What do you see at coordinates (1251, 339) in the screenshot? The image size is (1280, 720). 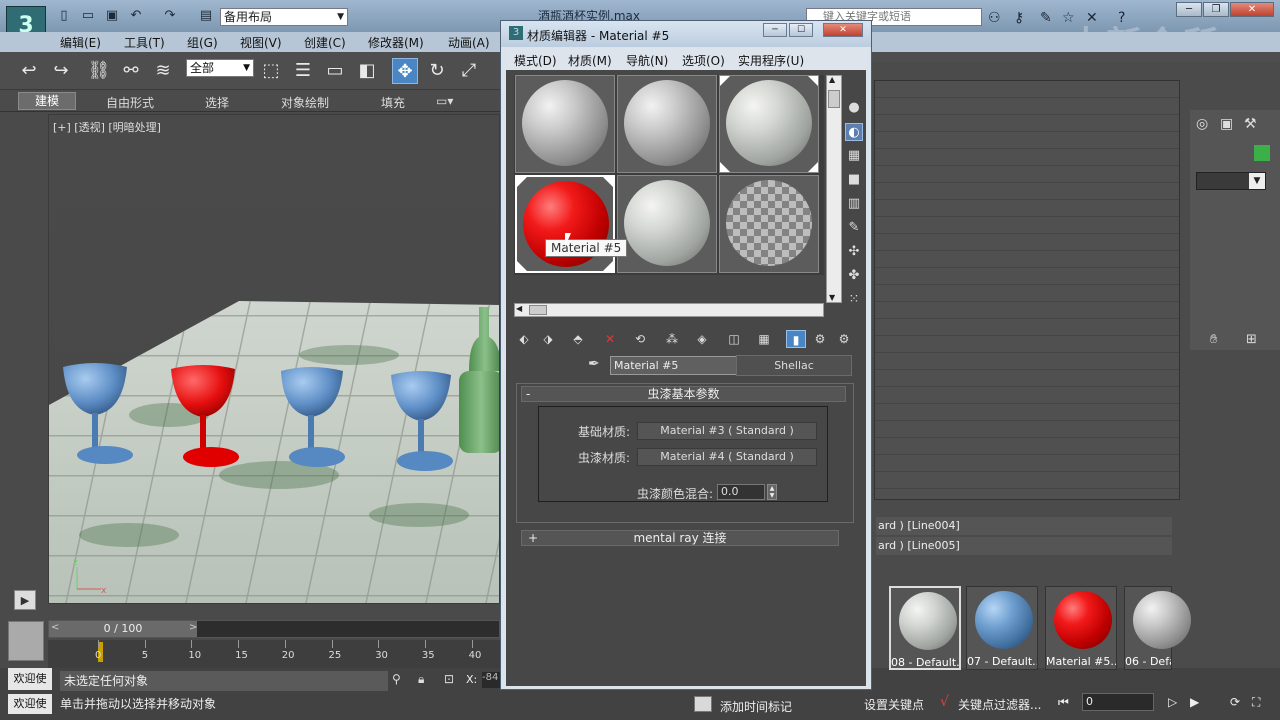 I see `configure-sets-icon: ⊞` at bounding box center [1251, 339].